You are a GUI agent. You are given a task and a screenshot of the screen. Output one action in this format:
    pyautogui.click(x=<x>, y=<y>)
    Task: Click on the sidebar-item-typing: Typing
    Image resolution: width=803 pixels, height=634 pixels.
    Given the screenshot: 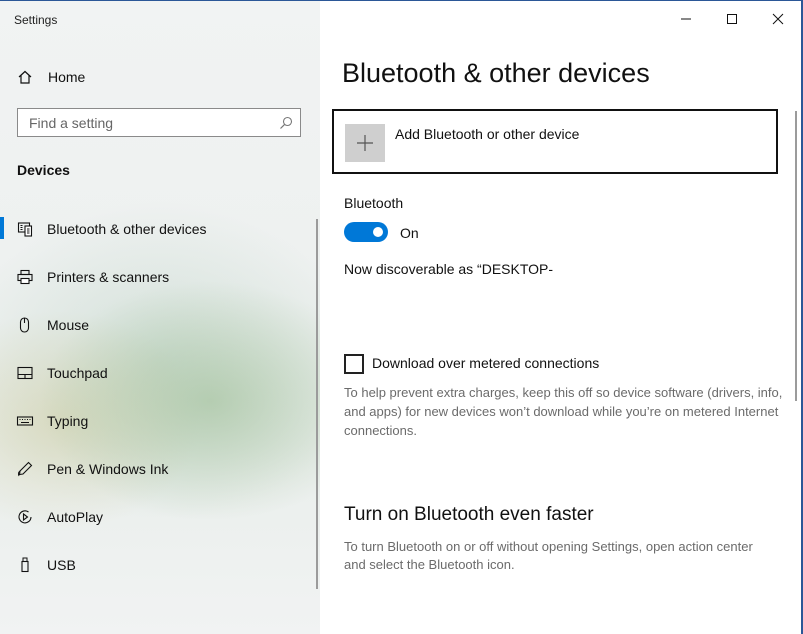 What is the action you would take?
    pyautogui.click(x=158, y=421)
    